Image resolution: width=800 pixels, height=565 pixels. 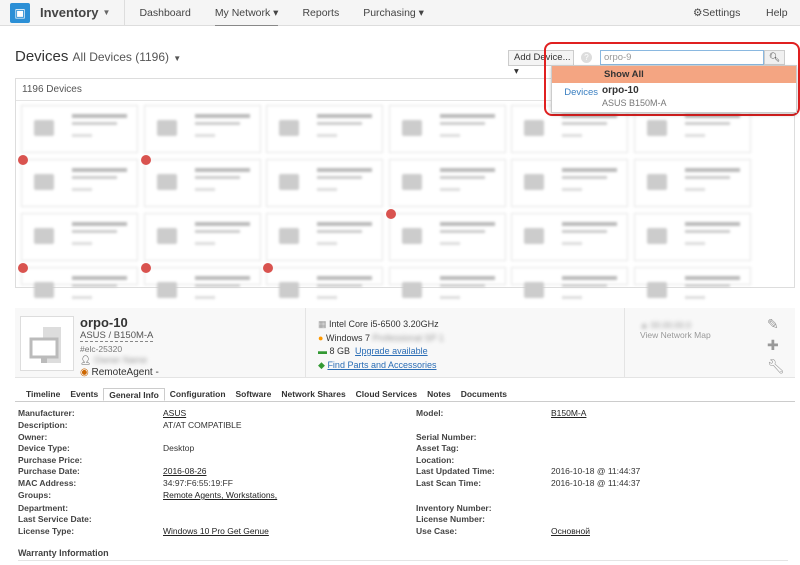 I want to click on search-input: orpo-9, so click(x=682, y=57).